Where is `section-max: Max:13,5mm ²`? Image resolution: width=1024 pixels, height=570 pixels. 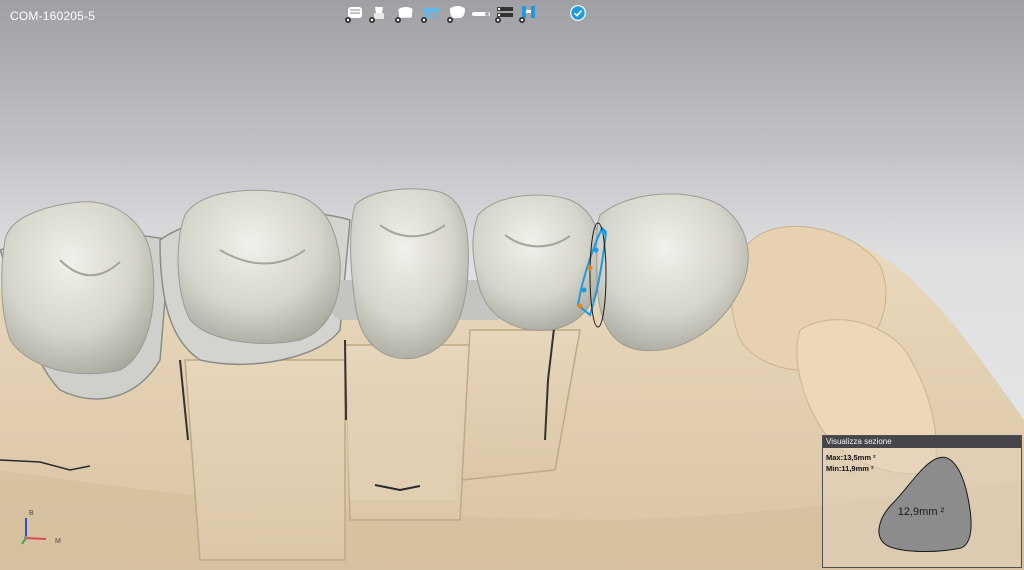
section-max: Max:13,5mm ² is located at coordinates (851, 457).